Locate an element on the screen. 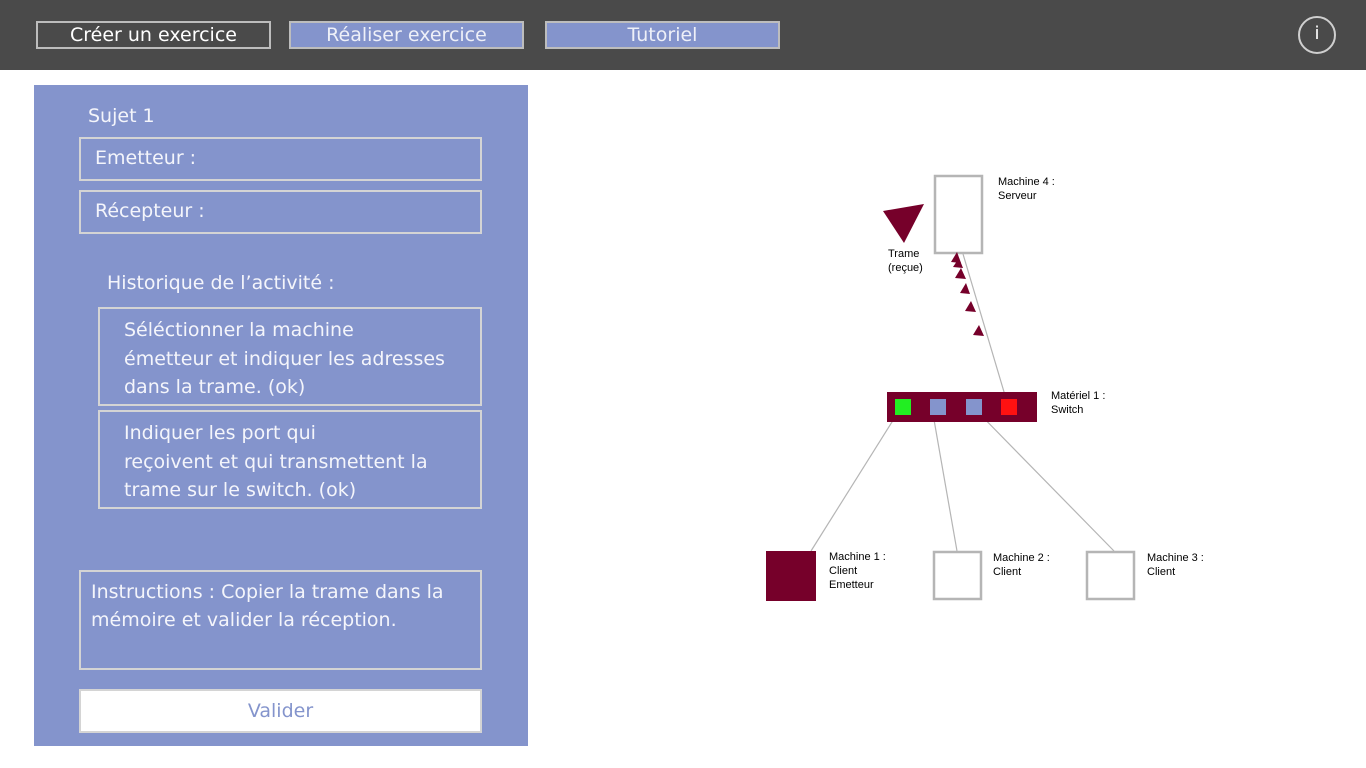  machine4-server is located at coordinates (958, 214).